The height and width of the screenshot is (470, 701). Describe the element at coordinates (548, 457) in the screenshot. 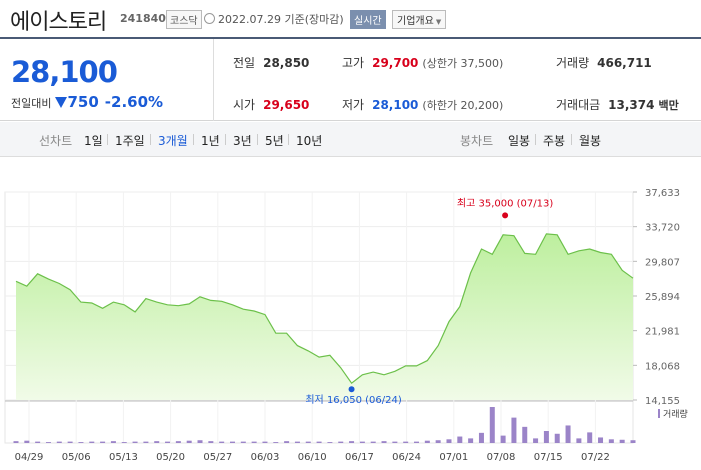

I see `x-tick-label: 07/15` at that location.